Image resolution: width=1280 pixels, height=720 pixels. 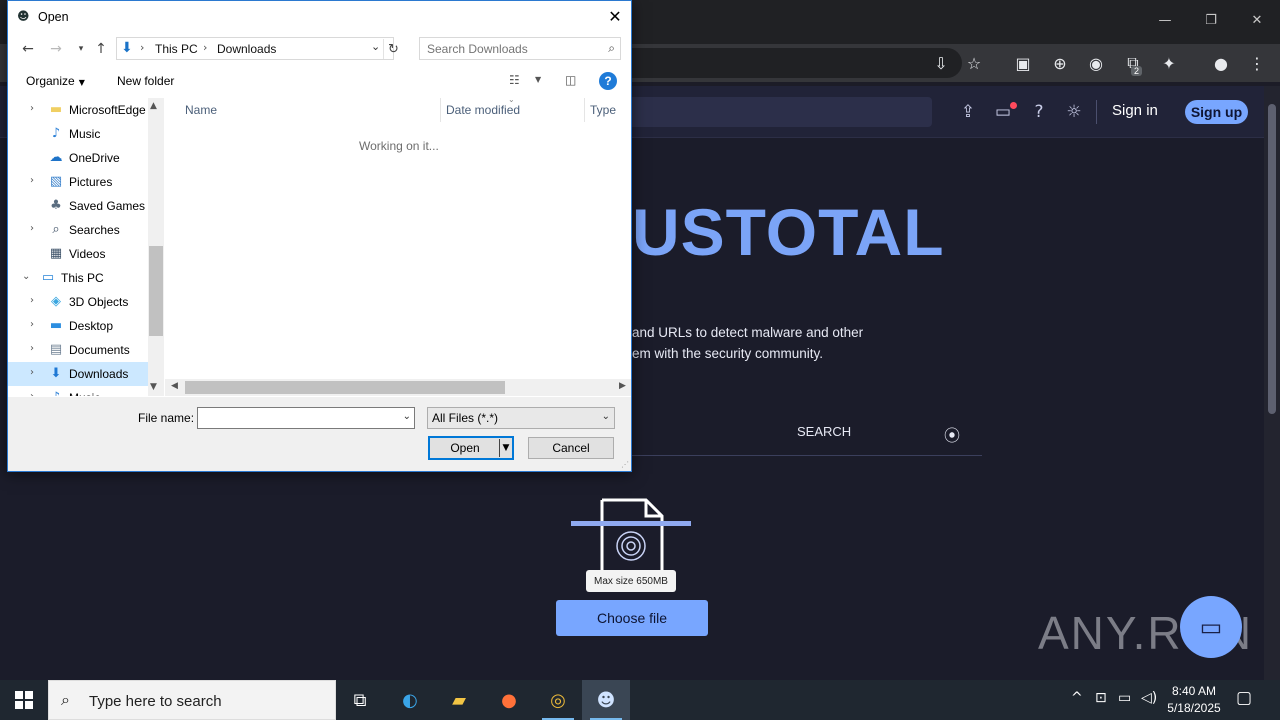 What do you see at coordinates (28, 49) in the screenshot?
I see `back-arrow-icon: ←` at bounding box center [28, 49].